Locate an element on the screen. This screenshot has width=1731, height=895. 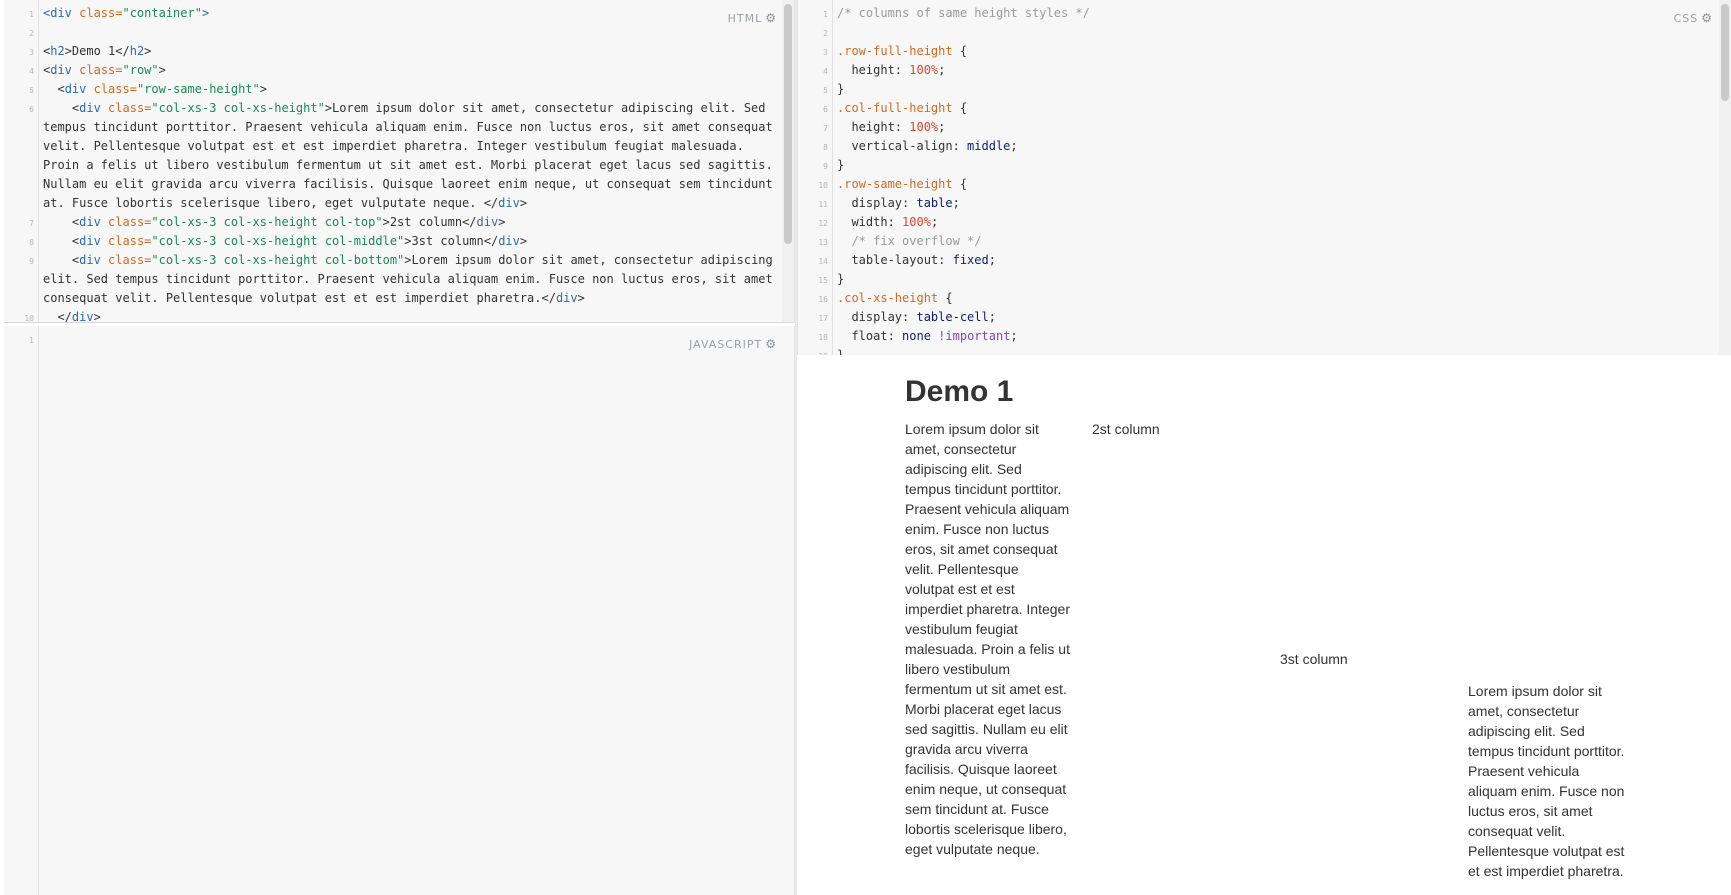
code-line: 18 float: none !important; is located at coordinates (1257, 336).